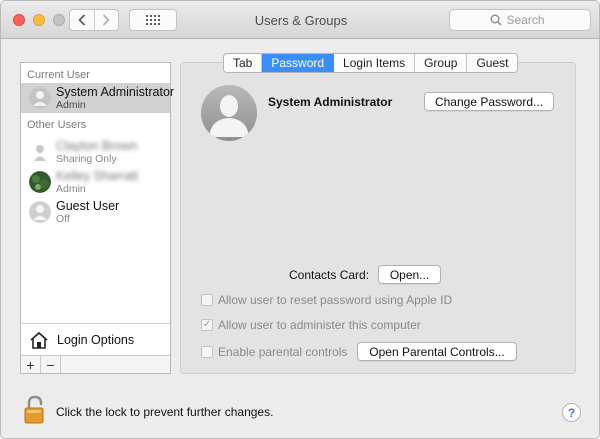 The width and height of the screenshot is (600, 439). What do you see at coordinates (97, 146) in the screenshot?
I see `user-name: Clayton Brown` at bounding box center [97, 146].